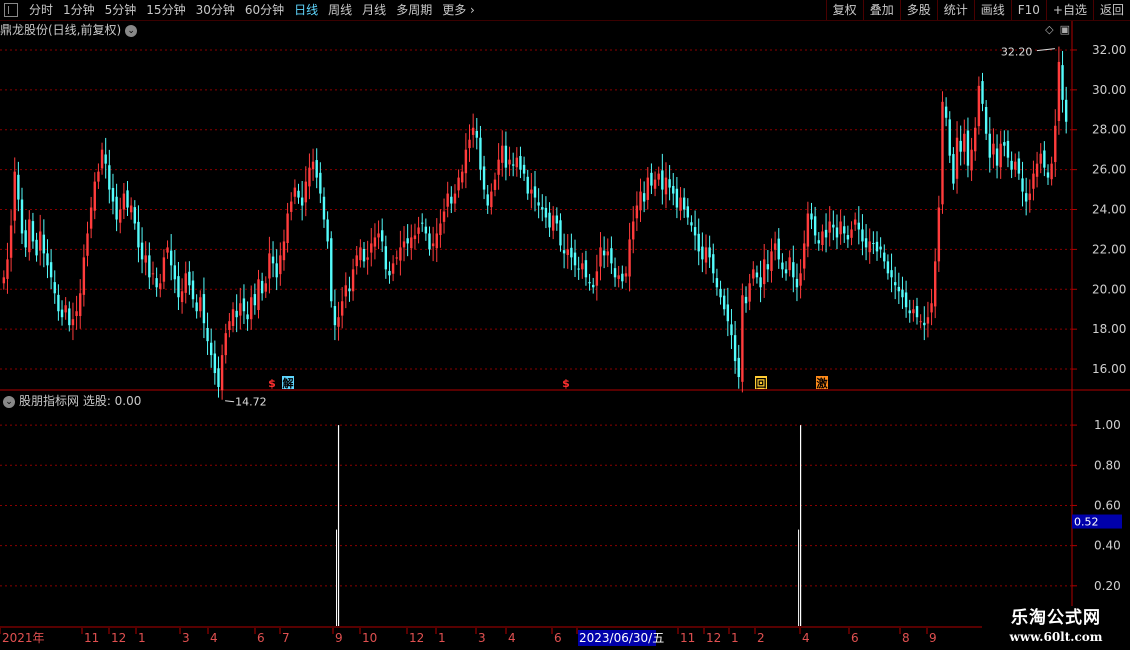 This screenshot has height=650, width=1130. What do you see at coordinates (1056, 637) in the screenshot?
I see `watermark-url: www.60lt.com` at bounding box center [1056, 637].